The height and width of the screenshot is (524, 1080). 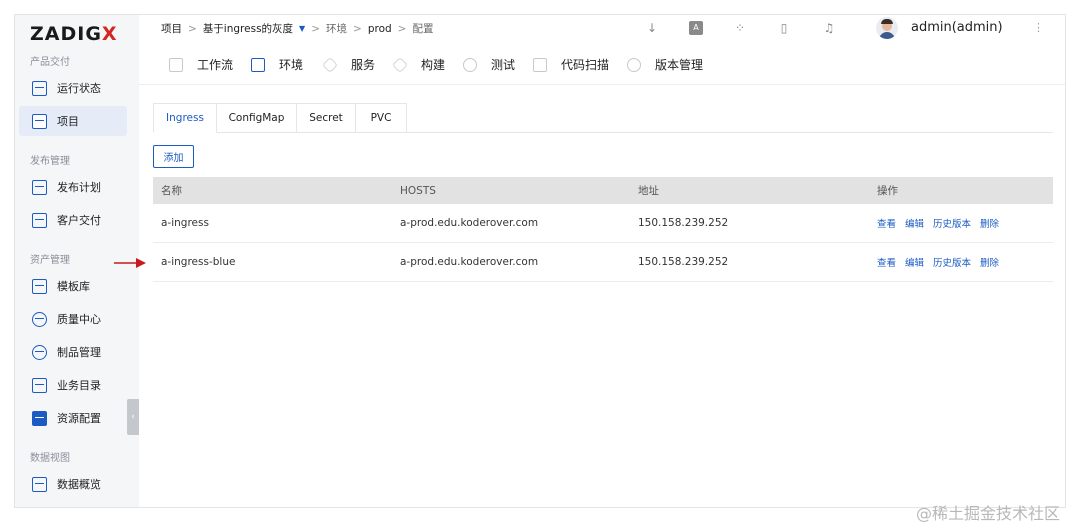 What do you see at coordinates (652, 28) in the screenshot?
I see `download-icon: ↓` at bounding box center [652, 28].